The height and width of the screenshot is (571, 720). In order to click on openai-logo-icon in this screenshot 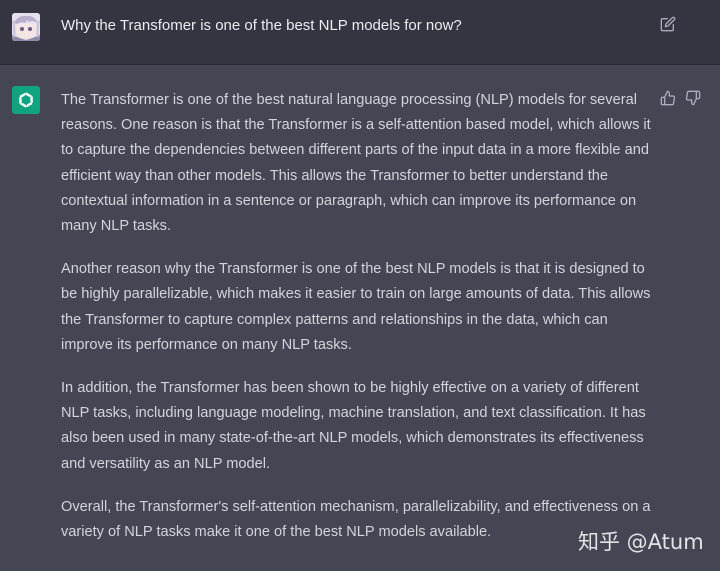, I will do `click(26, 100)`.